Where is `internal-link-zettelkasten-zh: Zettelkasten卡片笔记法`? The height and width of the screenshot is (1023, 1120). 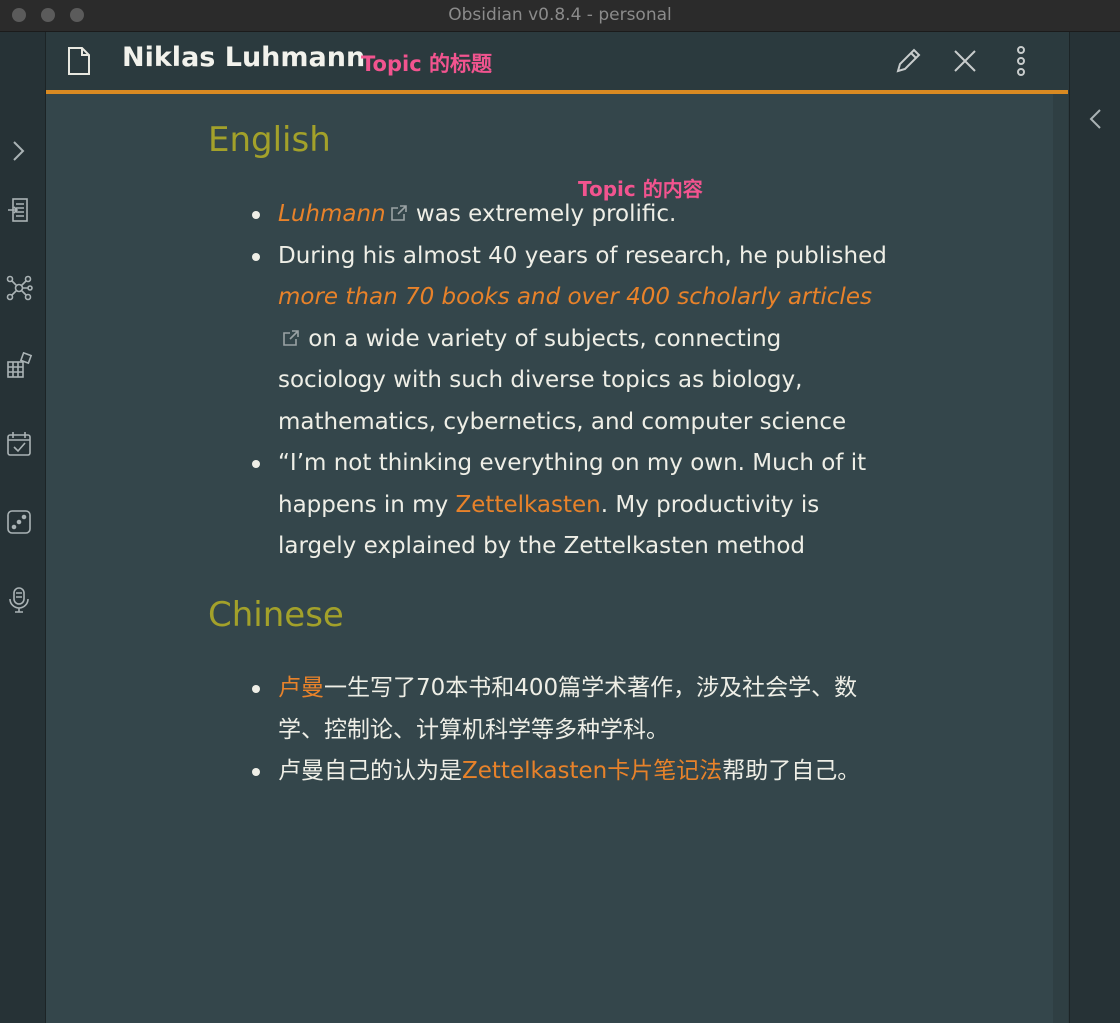
internal-link-zettelkasten-zh: Zettelkasten卡片笔记法 is located at coordinates (592, 771).